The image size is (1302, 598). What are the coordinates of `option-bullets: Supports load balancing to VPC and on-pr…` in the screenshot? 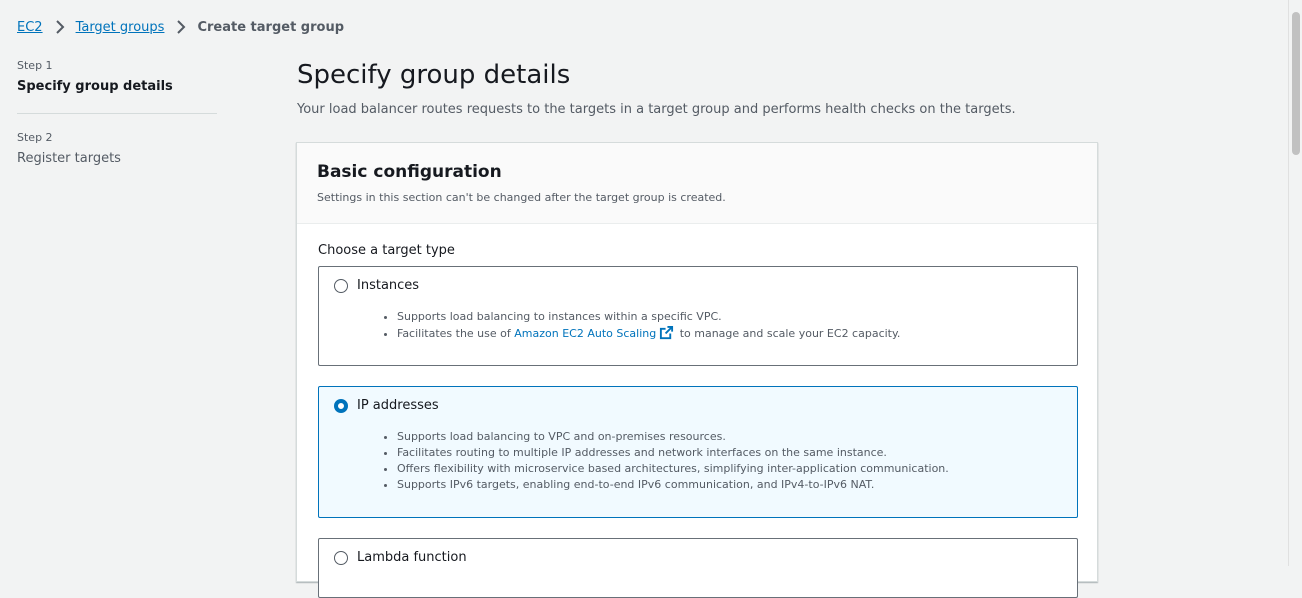 It's located at (665, 461).